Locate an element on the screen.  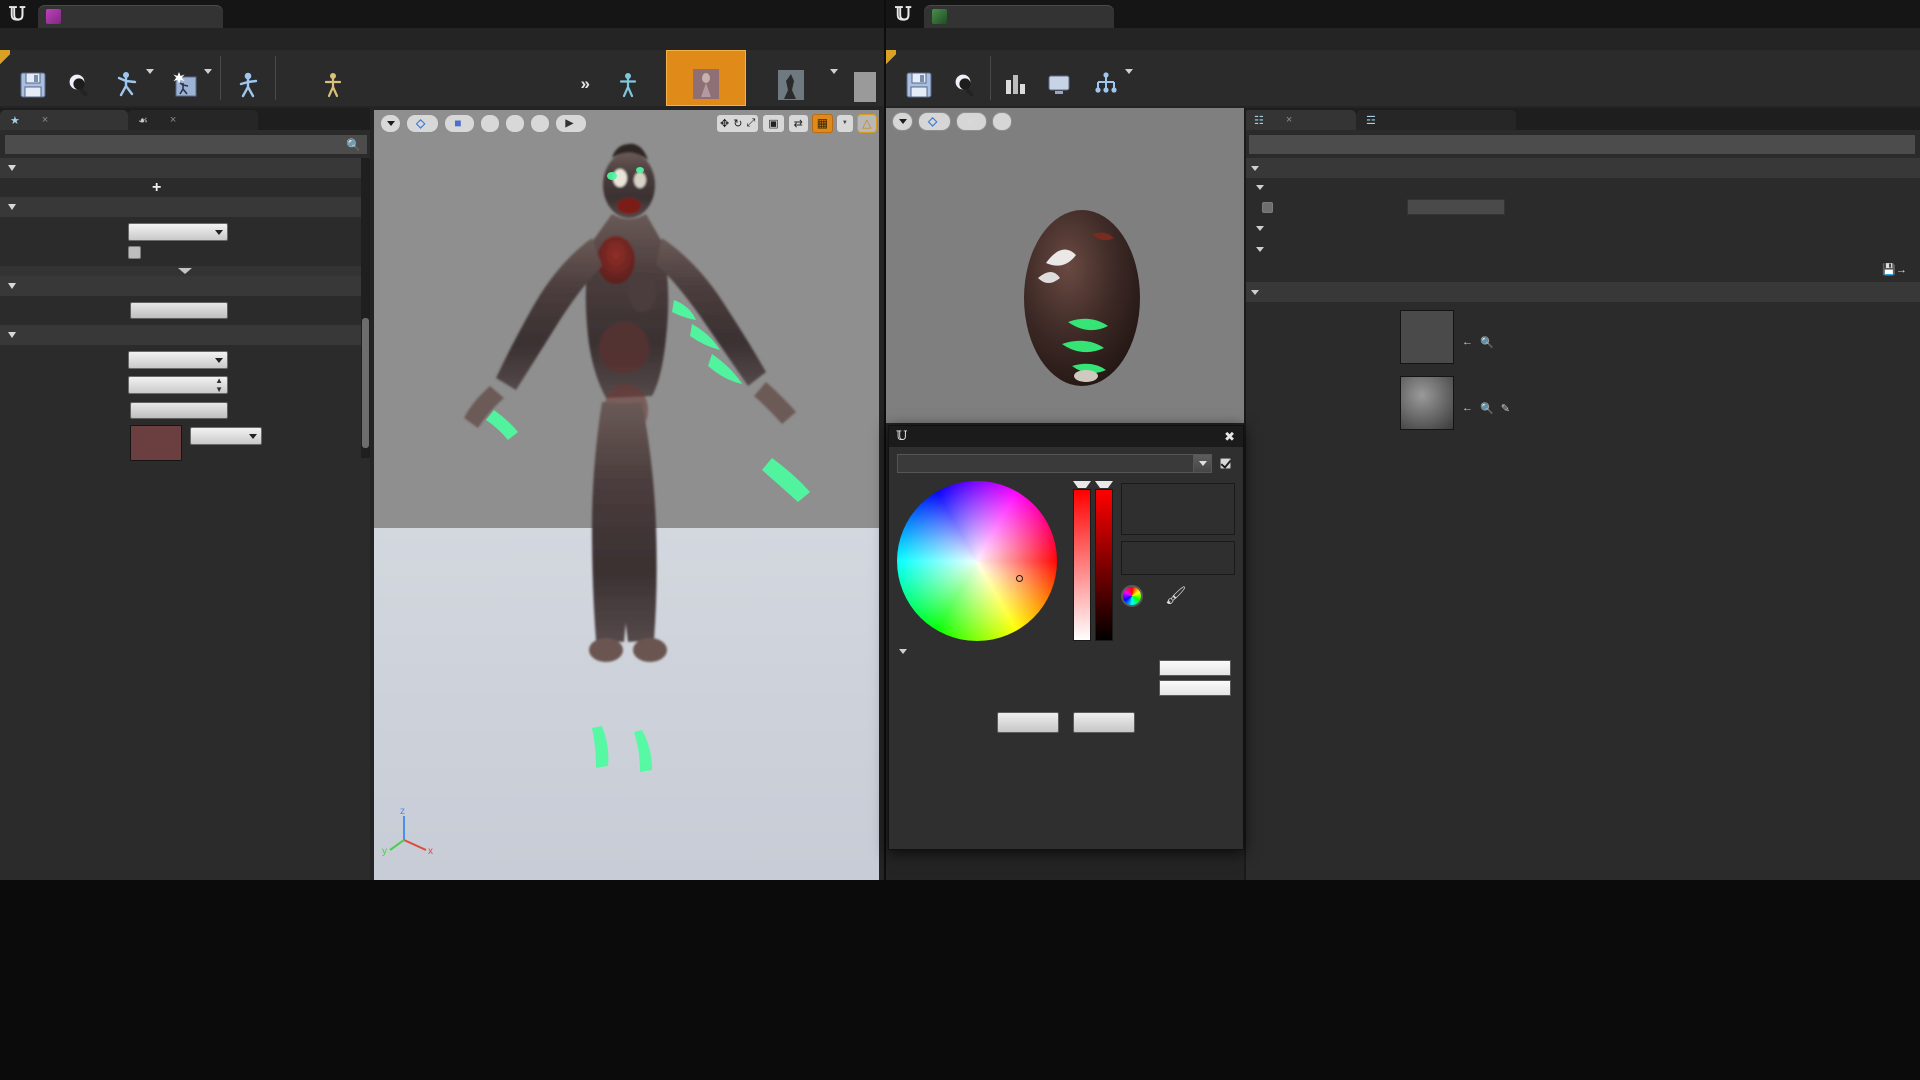
toolbar-create-asset-button is located at coordinates (182, 78).